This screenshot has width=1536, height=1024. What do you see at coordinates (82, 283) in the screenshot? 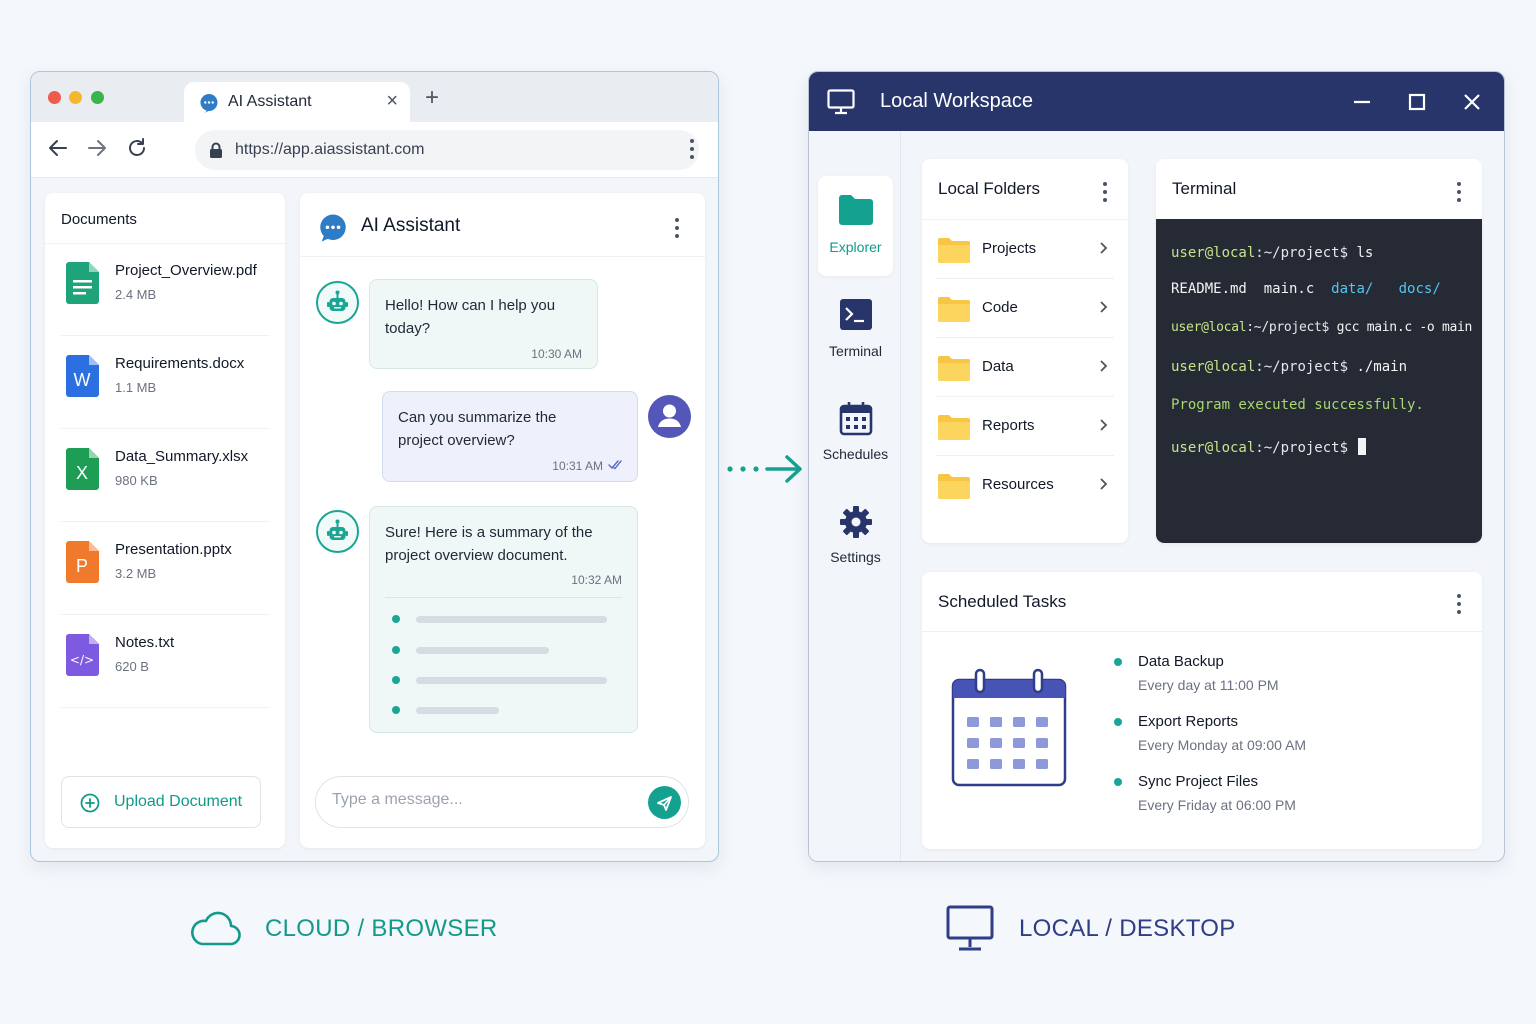
I see `google-doc-icon` at bounding box center [82, 283].